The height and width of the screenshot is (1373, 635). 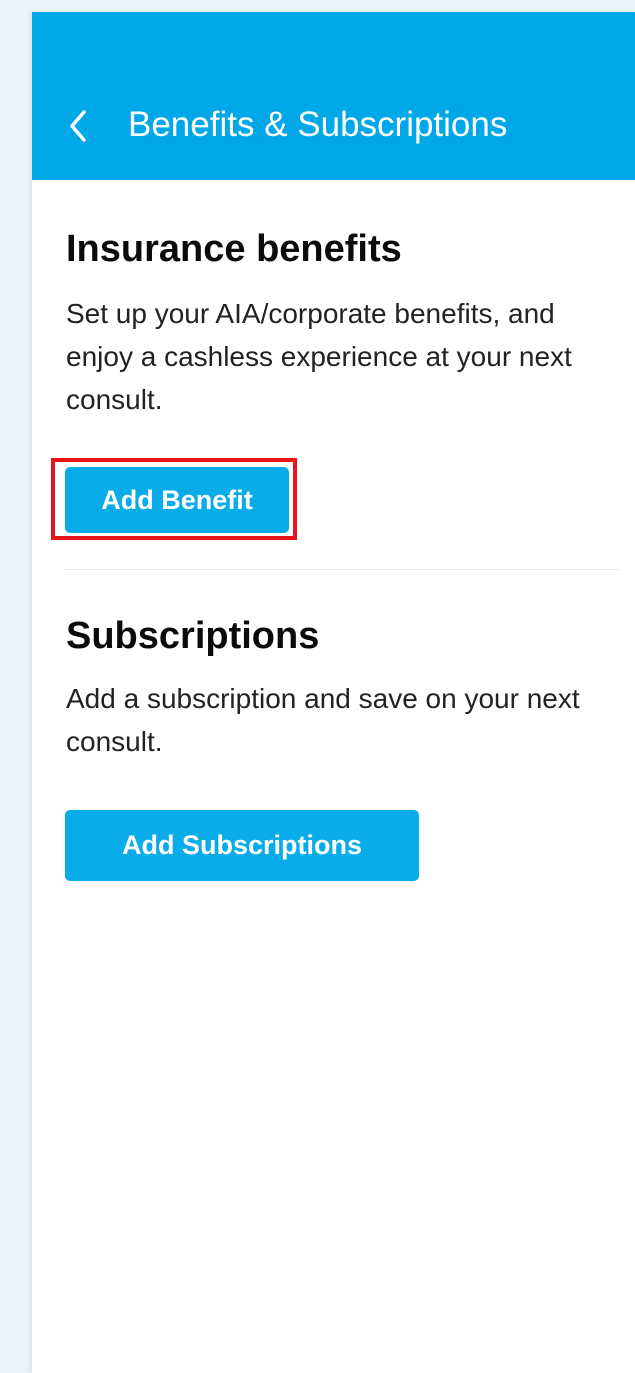 I want to click on page-title: Benefits & Subscriptions, so click(x=318, y=124).